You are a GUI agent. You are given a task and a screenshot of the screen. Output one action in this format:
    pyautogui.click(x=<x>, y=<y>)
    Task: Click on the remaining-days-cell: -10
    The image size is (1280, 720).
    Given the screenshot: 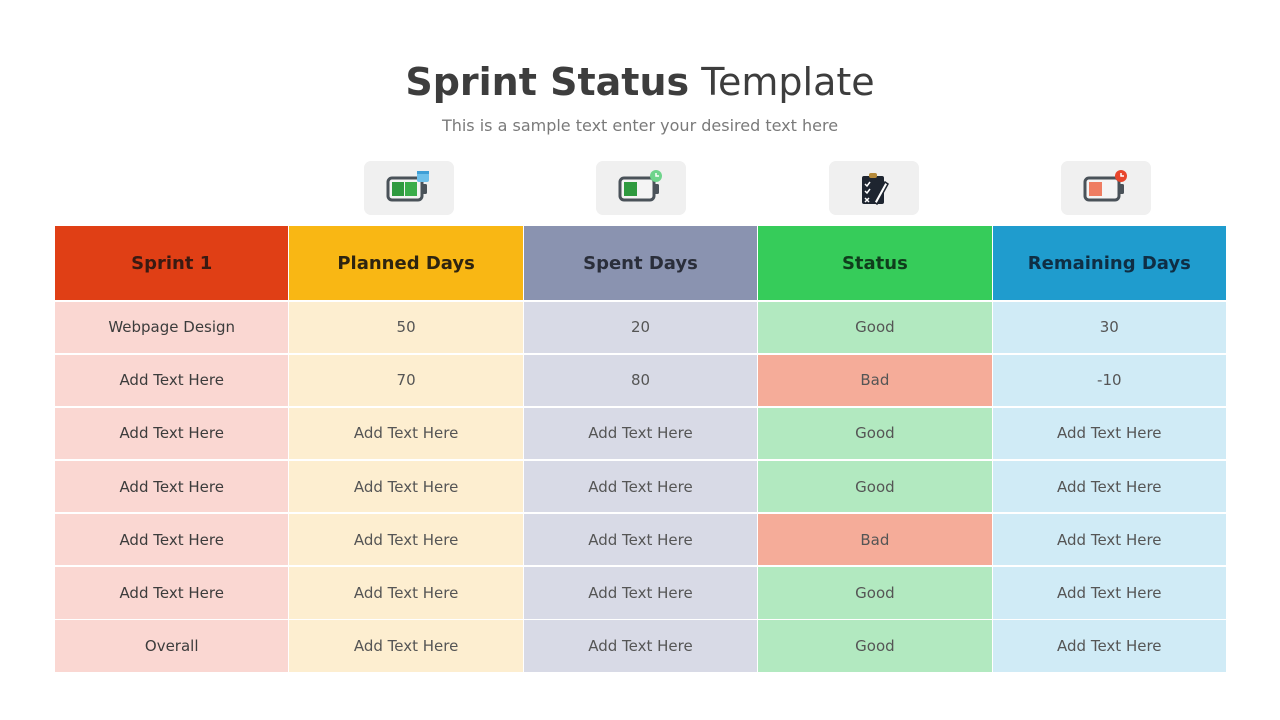 What is the action you would take?
    pyautogui.click(x=1109, y=380)
    